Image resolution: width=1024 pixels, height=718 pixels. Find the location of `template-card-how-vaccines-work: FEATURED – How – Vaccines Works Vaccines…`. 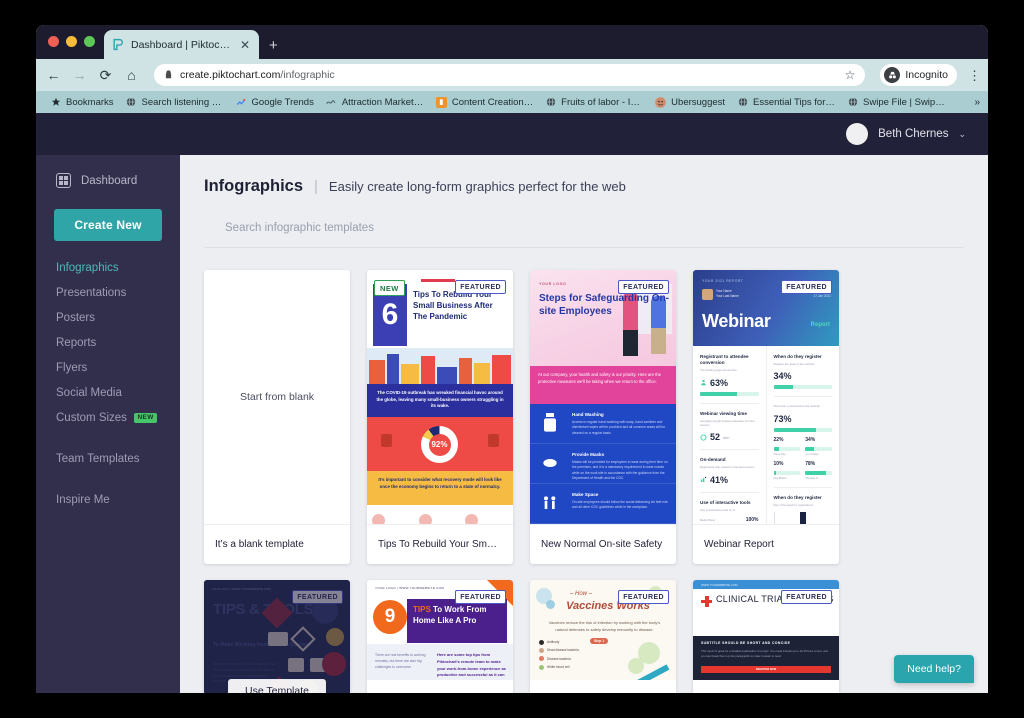

template-card-how-vaccines-work: FEATURED – How – Vaccines Works Vaccines… is located at coordinates (603, 636).